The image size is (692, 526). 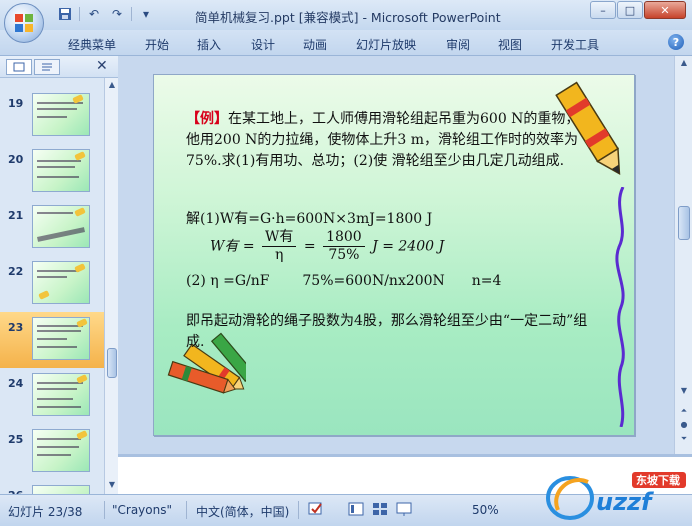 I want to click on efficiency-formula: W有 = W有 η = 1800 75% J = 2400 J, so click(x=327, y=246).